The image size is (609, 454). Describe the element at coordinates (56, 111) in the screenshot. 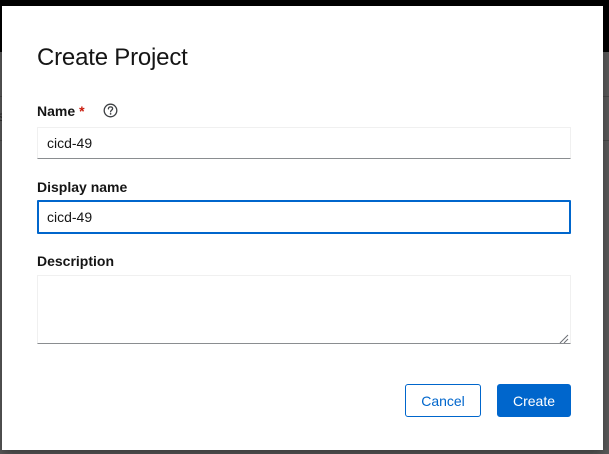

I see `name-label-text: Name` at that location.